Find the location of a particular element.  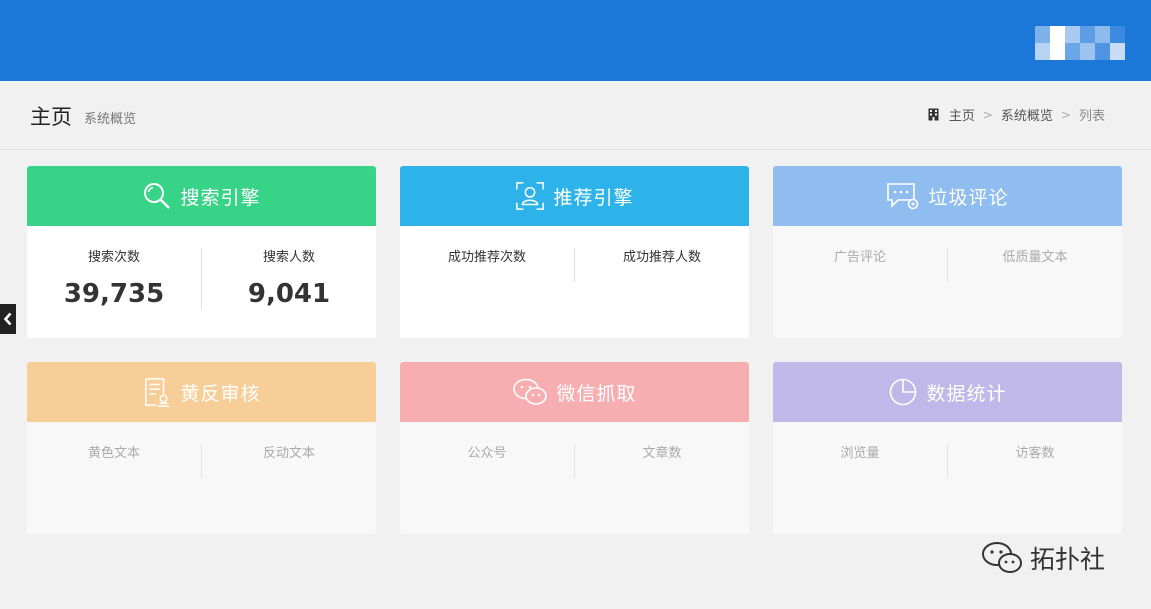

stat-label: 黄色文本 is located at coordinates (113, 453).